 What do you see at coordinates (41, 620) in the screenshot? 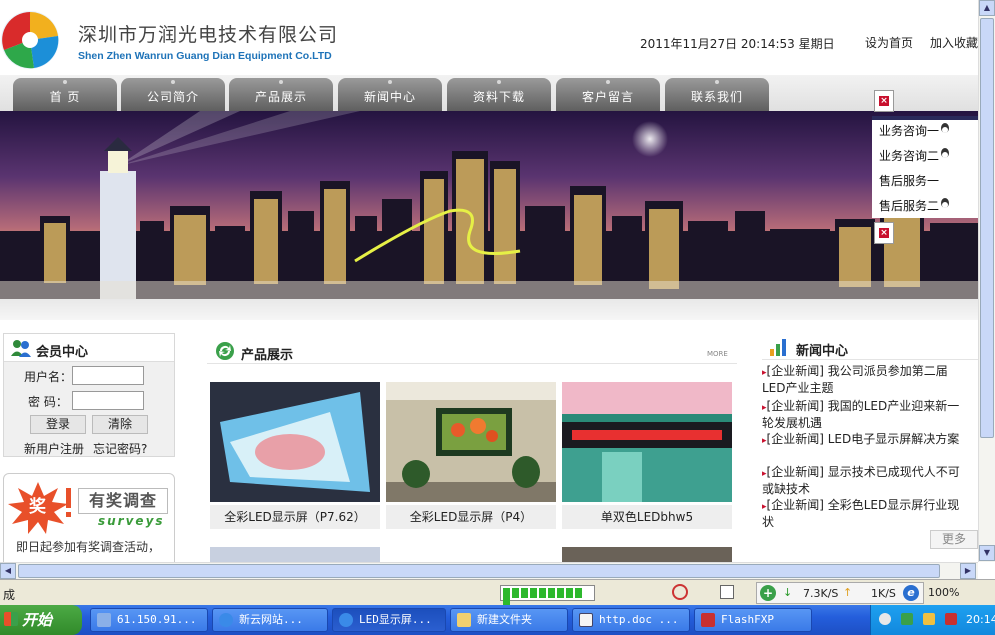
I see `start-button: 开始` at bounding box center [41, 620].